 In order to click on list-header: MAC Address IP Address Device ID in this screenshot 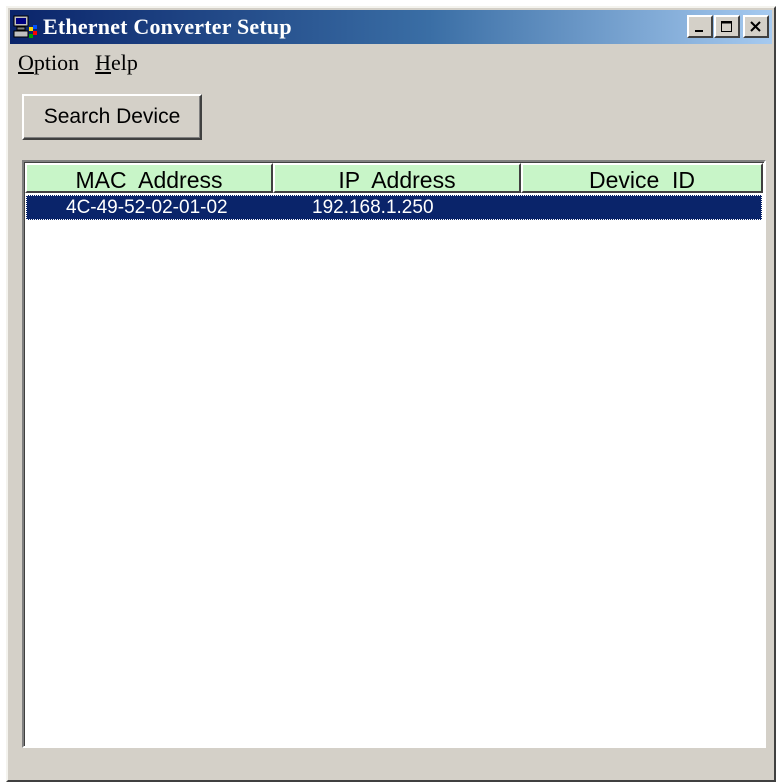, I will do `click(394, 178)`.